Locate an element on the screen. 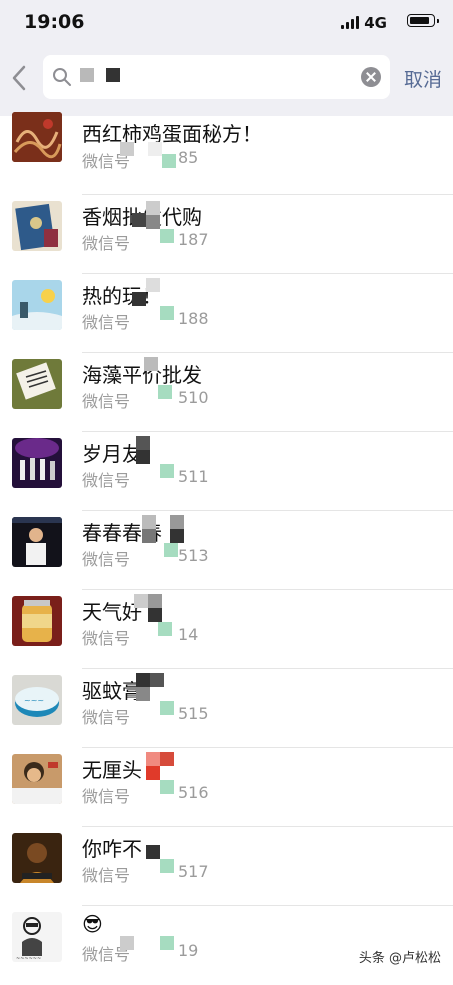 The height and width of the screenshot is (985, 453). result-wechat-id-suffix: 511 is located at coordinates (193, 476).